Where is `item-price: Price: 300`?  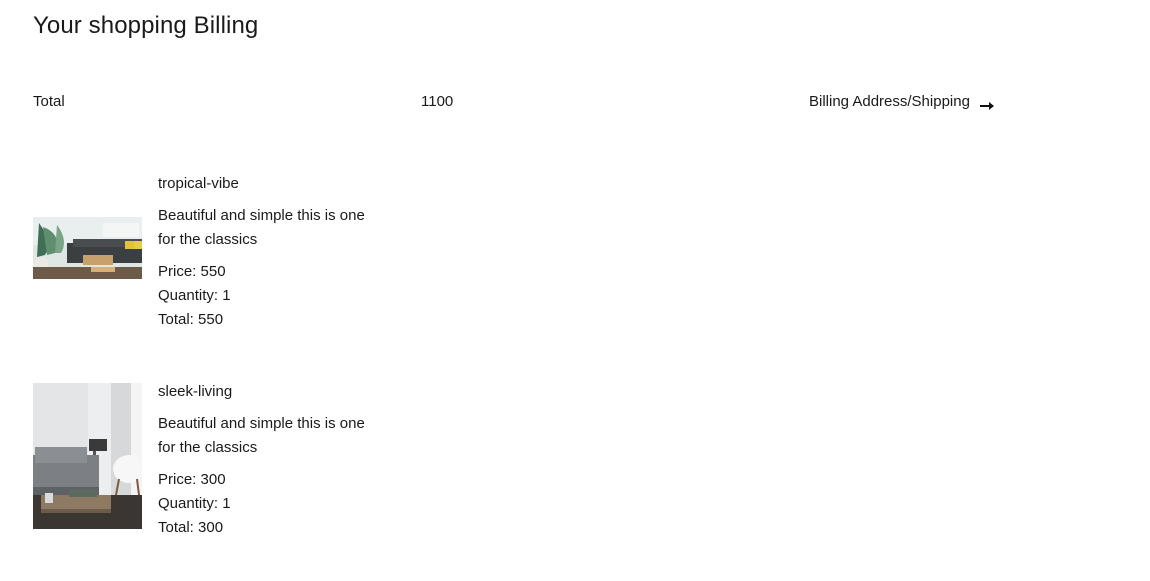 item-price: Price: 300 is located at coordinates (192, 479).